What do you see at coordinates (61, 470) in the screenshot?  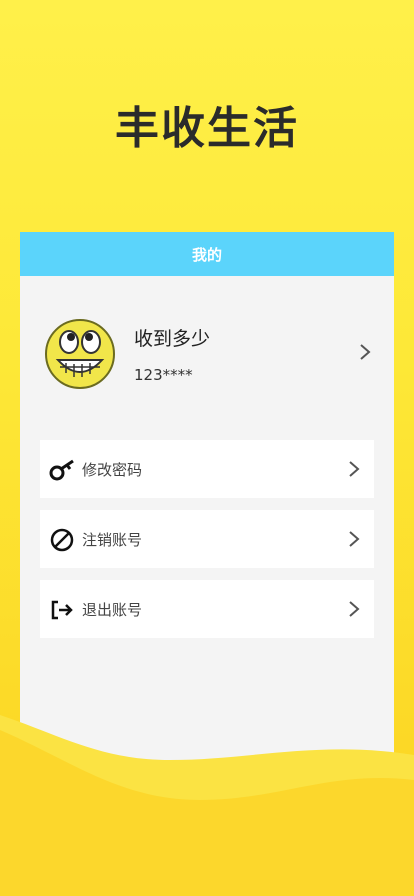 I see `key-icon` at bounding box center [61, 470].